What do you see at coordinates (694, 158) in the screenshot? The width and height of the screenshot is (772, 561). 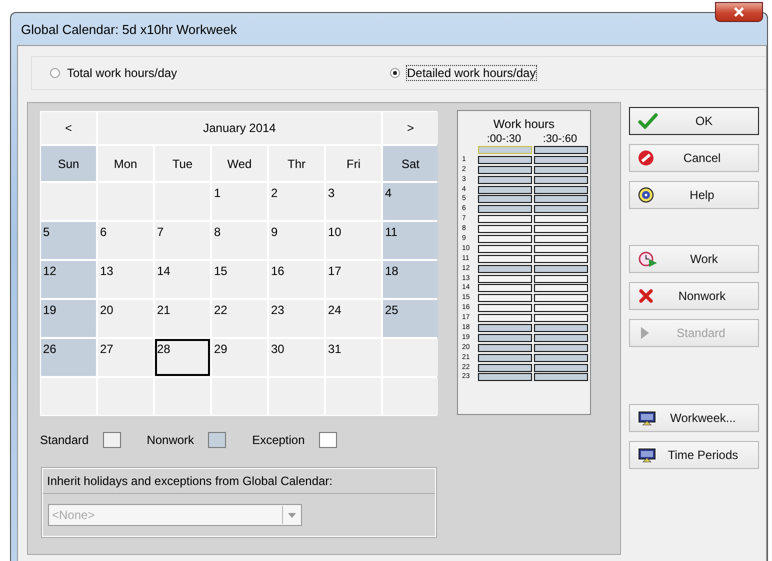 I see `dialog-button: Cancel` at bounding box center [694, 158].